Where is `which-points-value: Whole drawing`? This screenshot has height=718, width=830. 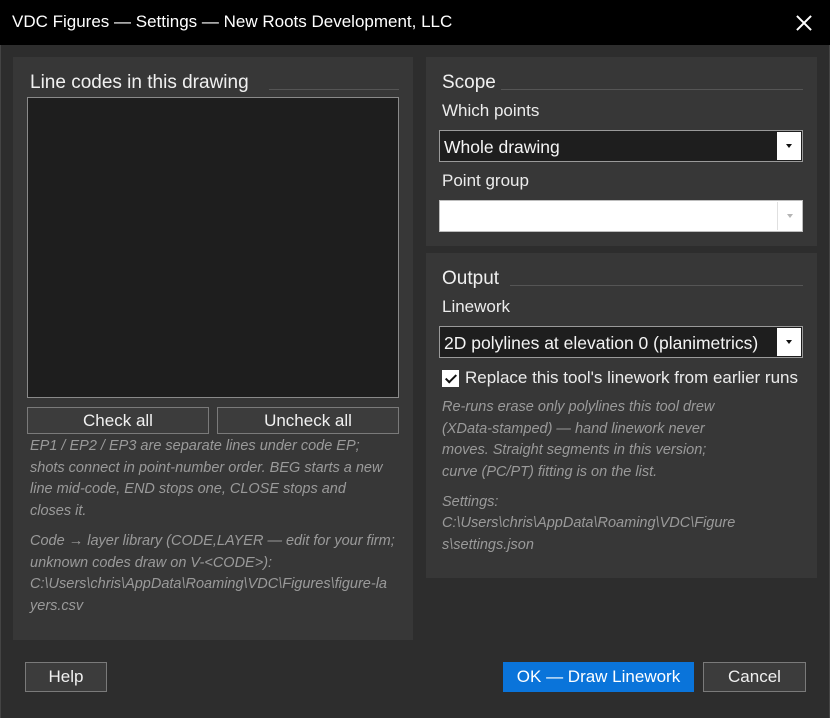
which-points-value: Whole drawing is located at coordinates (502, 147).